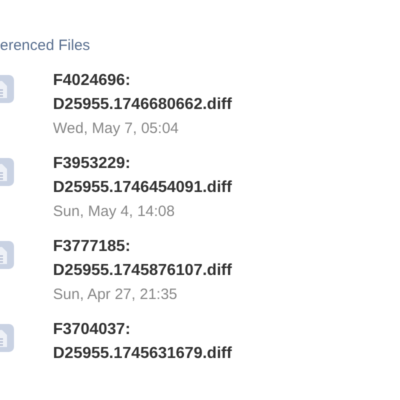 This screenshot has width=400, height=400. I want to click on file-date: Sun, May 4, 14:08, so click(114, 212).